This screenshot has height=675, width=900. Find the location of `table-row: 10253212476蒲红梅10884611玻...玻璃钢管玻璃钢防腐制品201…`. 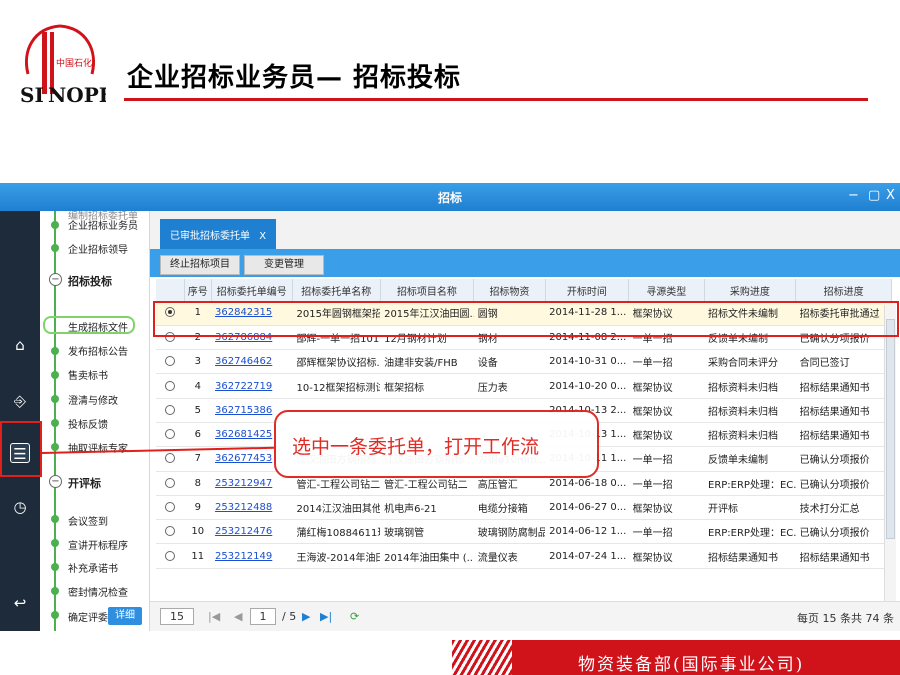

table-row: 10253212476蒲红梅10884611玻...玻璃钢管玻璃钢防腐制品201… is located at coordinates (524, 532).